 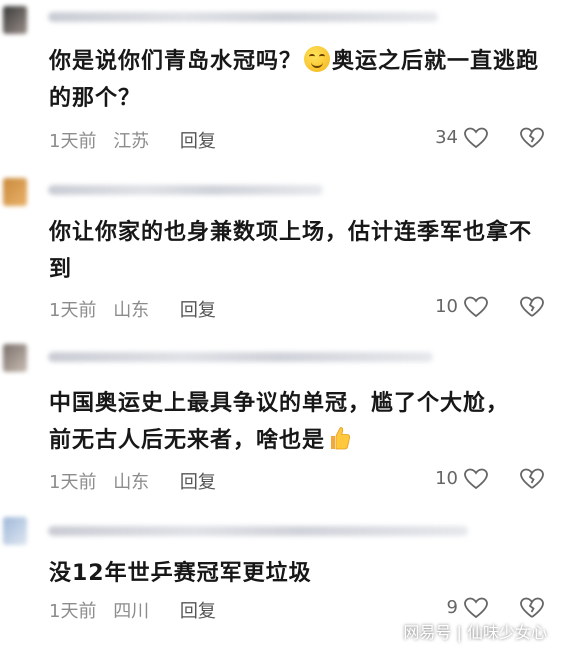 What do you see at coordinates (131, 141) in the screenshot?
I see `comment-location: 江苏` at bounding box center [131, 141].